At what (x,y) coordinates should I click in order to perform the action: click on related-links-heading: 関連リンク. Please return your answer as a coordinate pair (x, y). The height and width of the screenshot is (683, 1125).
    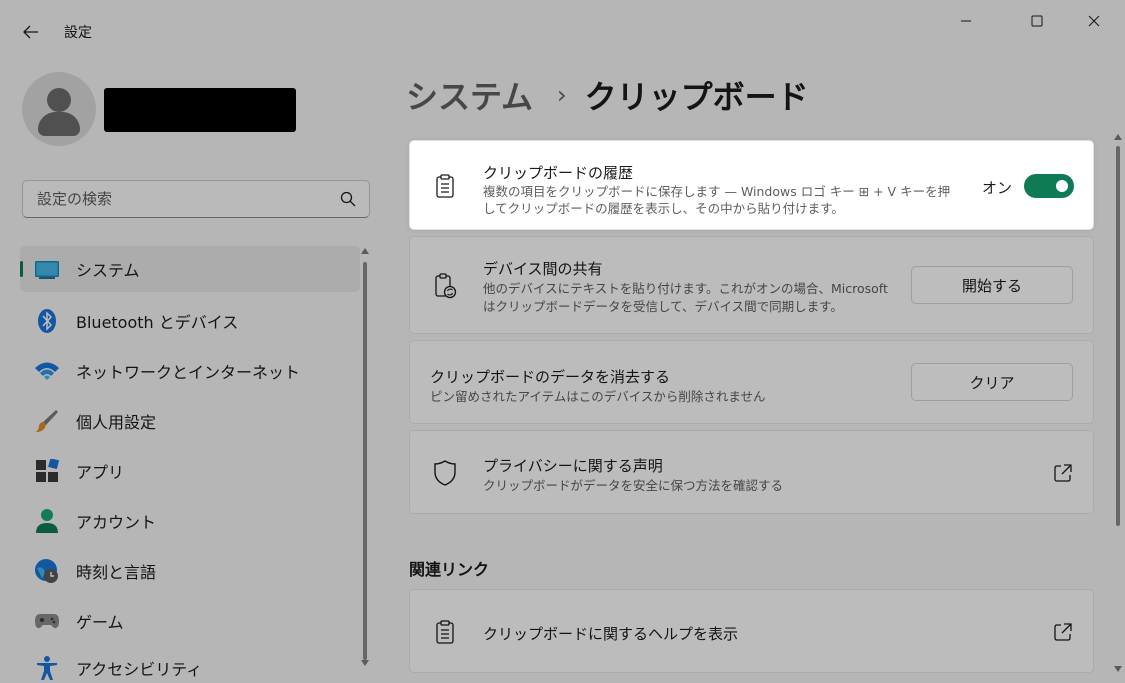
    Looking at the image, I should click on (449, 569).